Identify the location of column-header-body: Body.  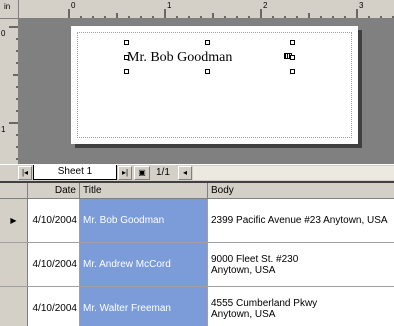
(301, 191).